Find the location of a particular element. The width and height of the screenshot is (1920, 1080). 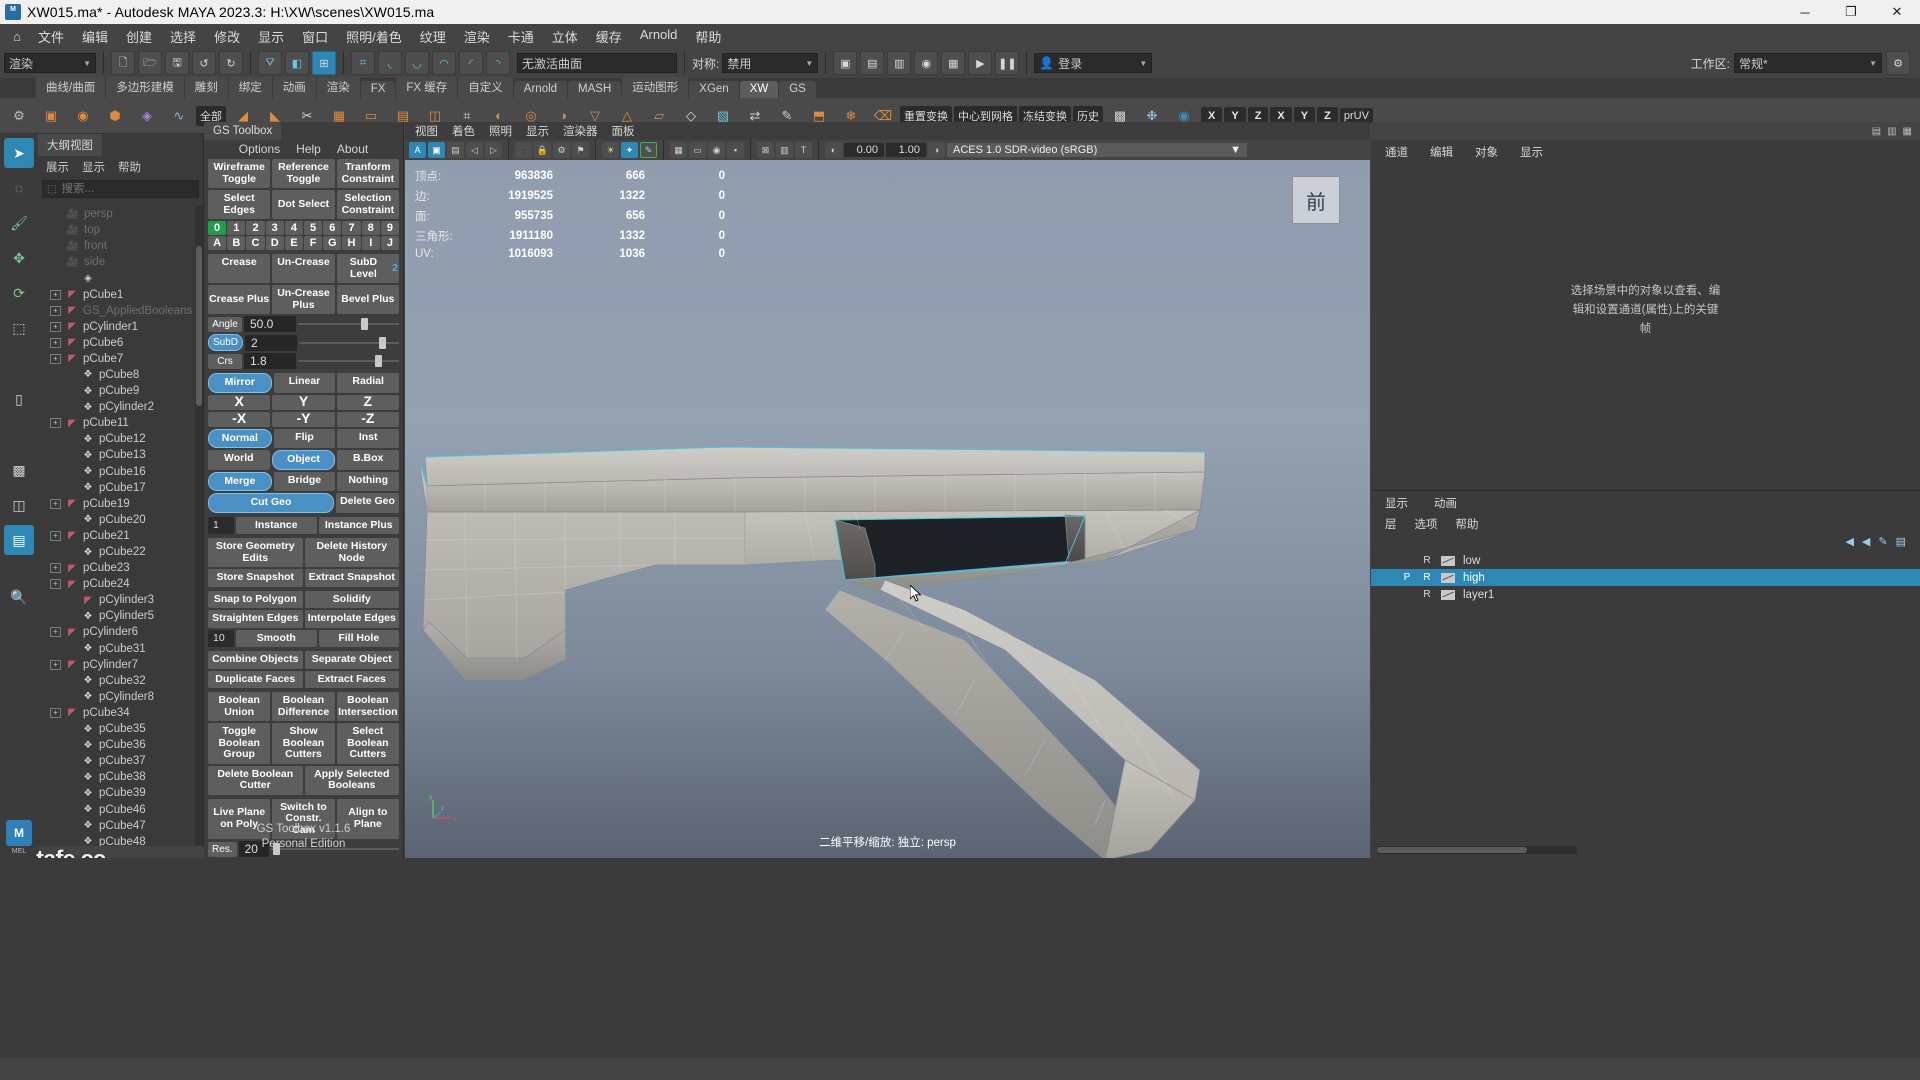

gs-key-3: 3 is located at coordinates (274, 228).